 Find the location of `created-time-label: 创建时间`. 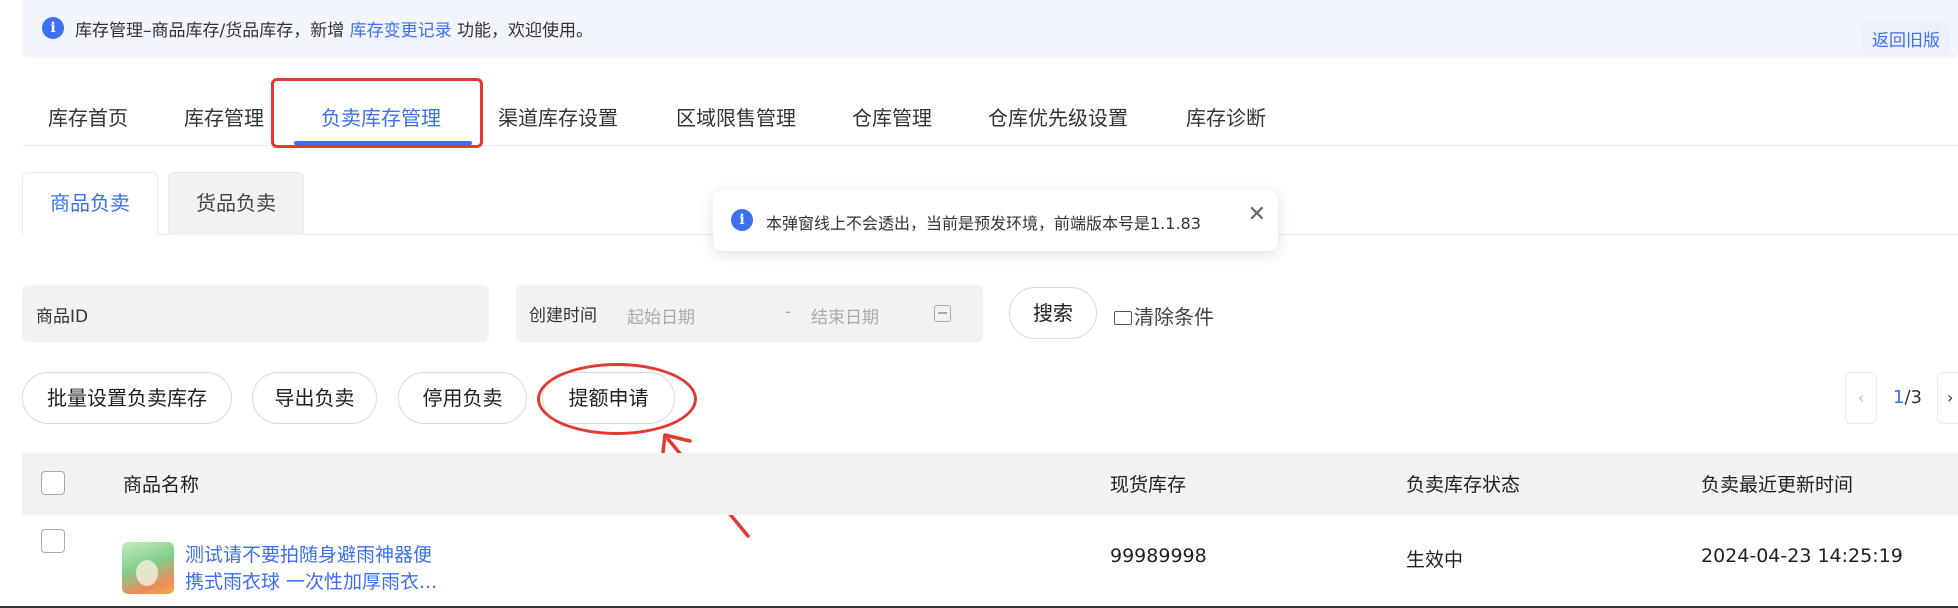

created-time-label: 创建时间 is located at coordinates (563, 316).